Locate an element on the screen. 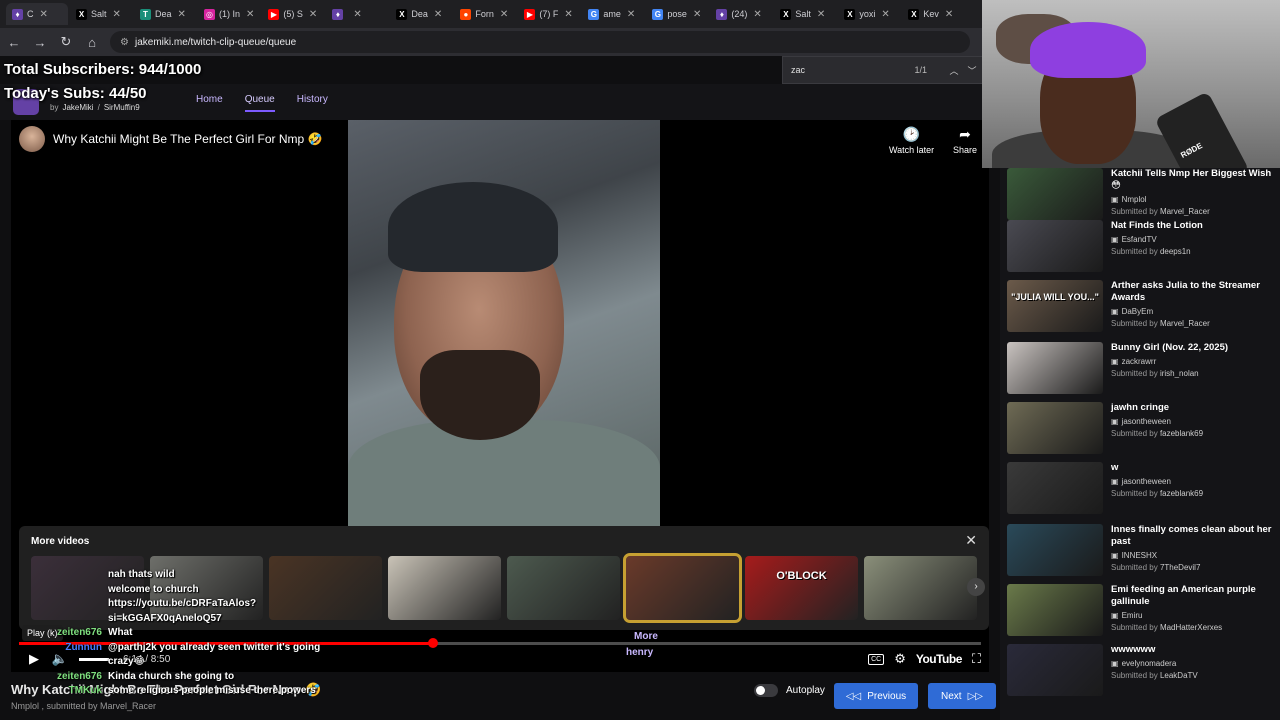 The image size is (1280, 720). chevron-right-icon: › is located at coordinates (976, 587).